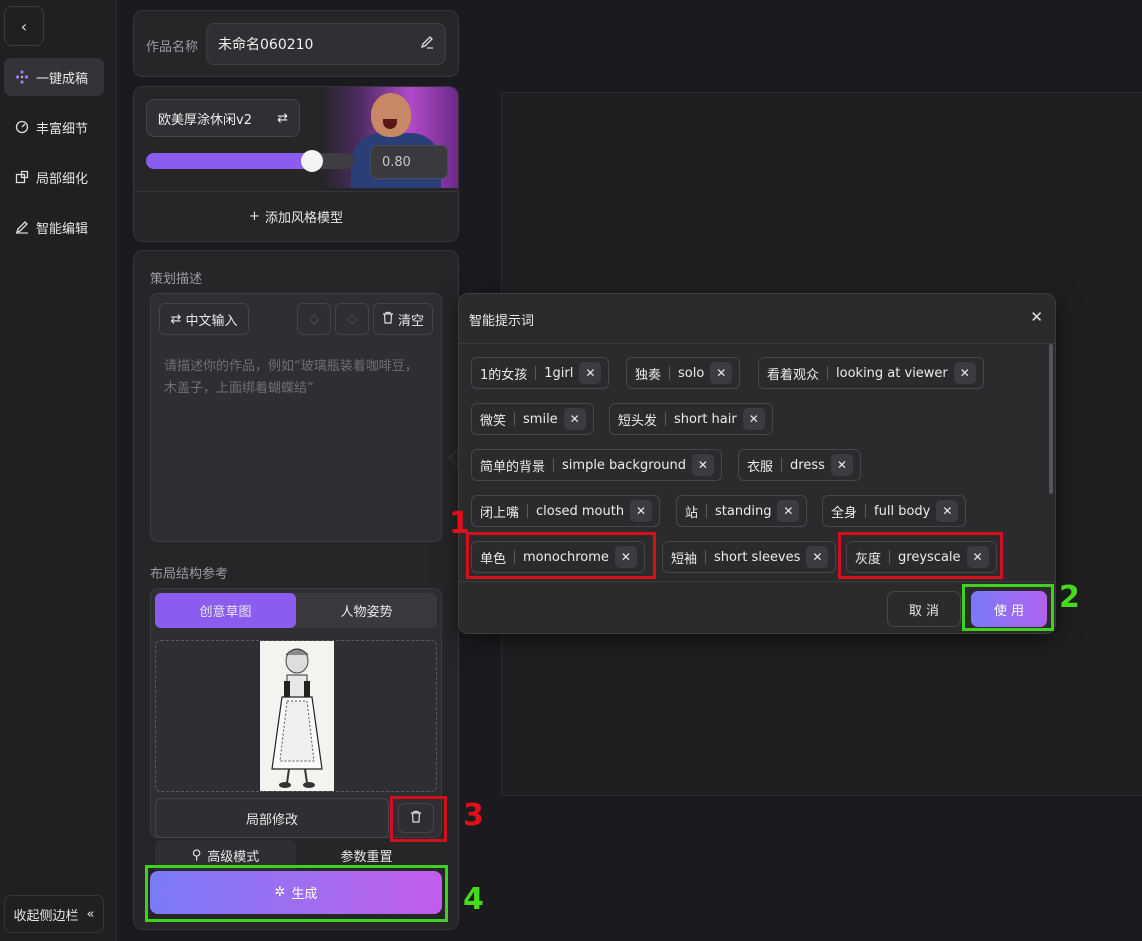 This screenshot has width=1142, height=941. I want to click on annotation-number-2: 2, so click(1069, 597).